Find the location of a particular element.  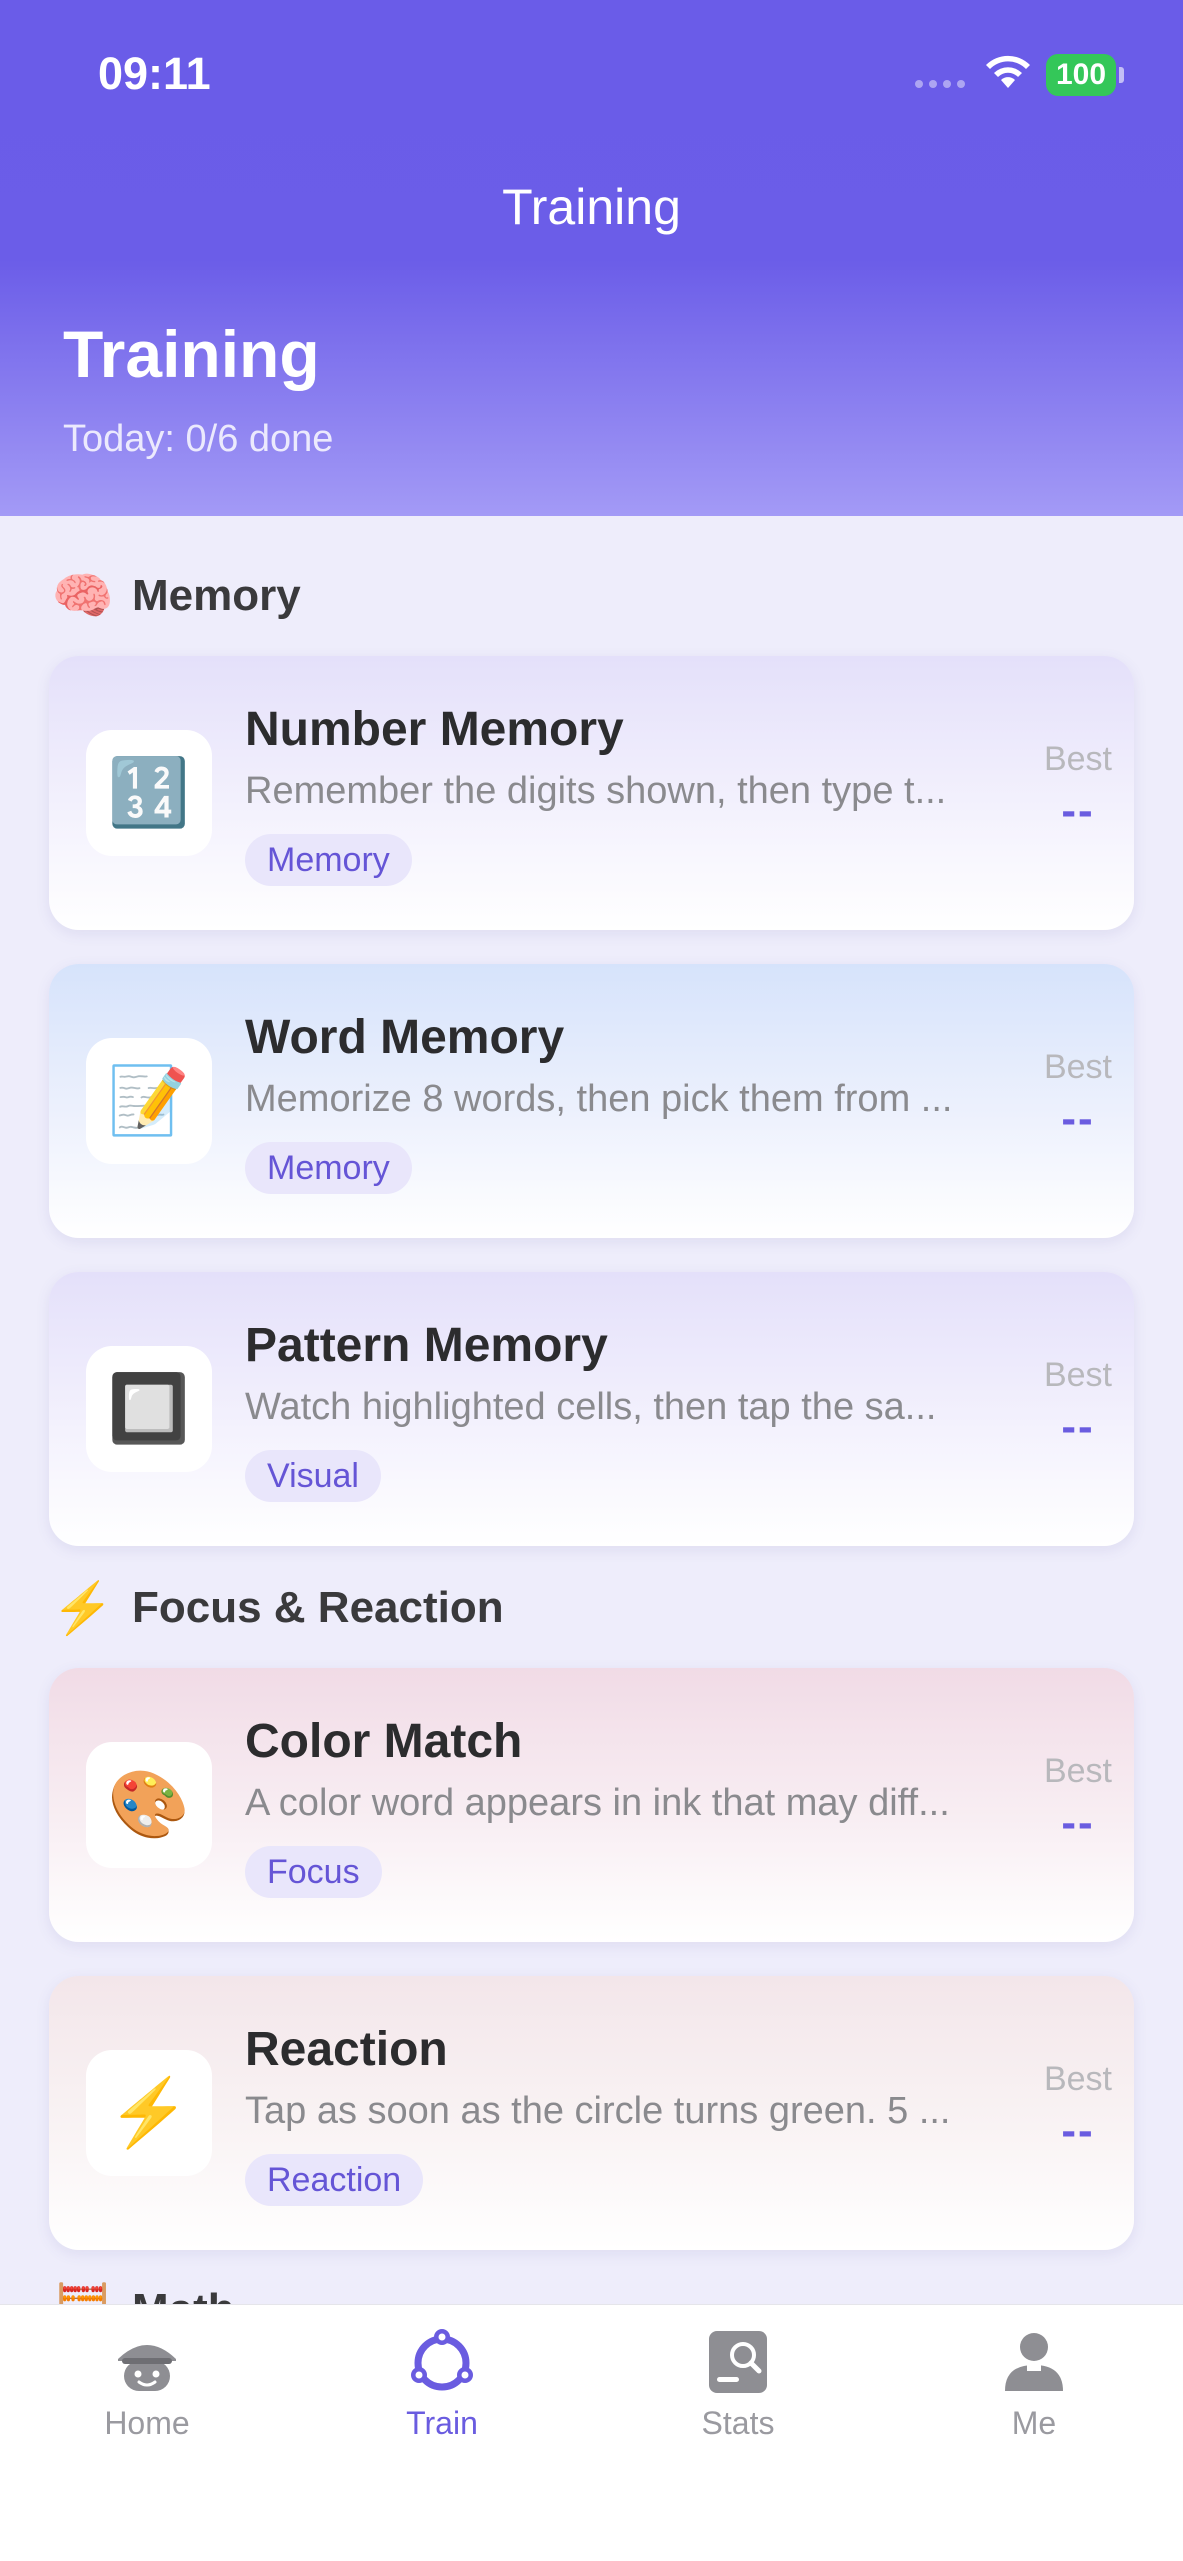

section-header-focus-reaction: ⚡ Focus & Reaction is located at coordinates (276, 1608).